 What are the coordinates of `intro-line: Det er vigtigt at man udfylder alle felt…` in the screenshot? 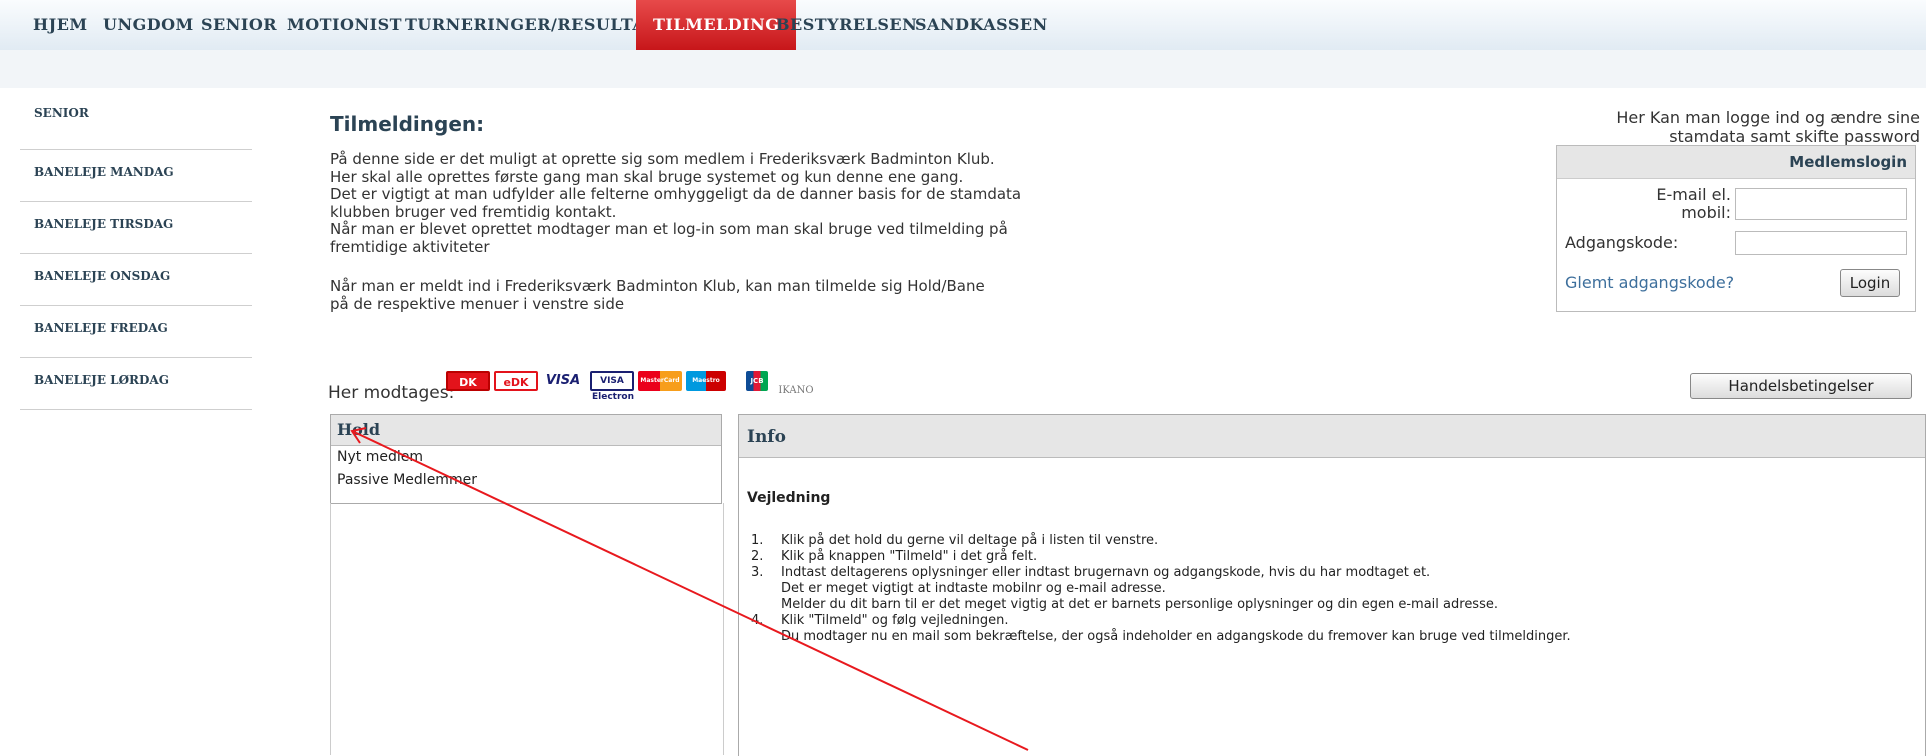 It's located at (676, 194).